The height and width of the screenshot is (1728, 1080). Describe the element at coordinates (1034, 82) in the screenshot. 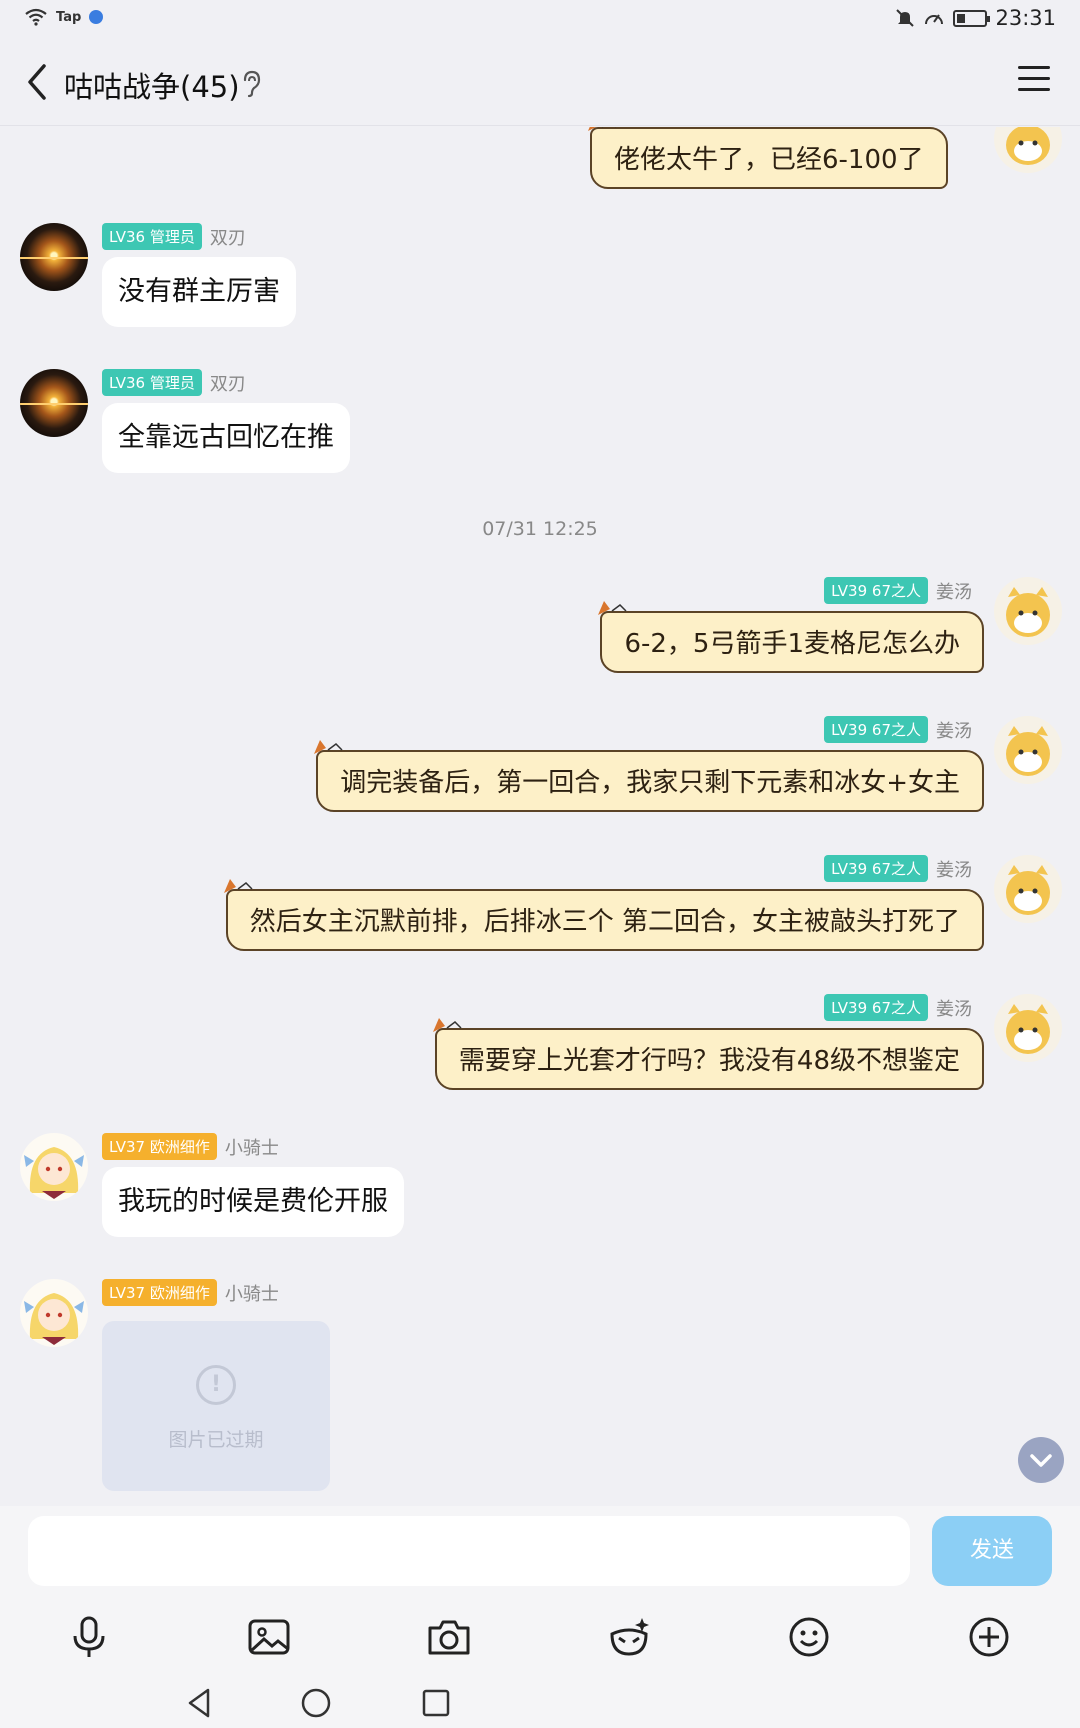

I see `menu-icon` at that location.